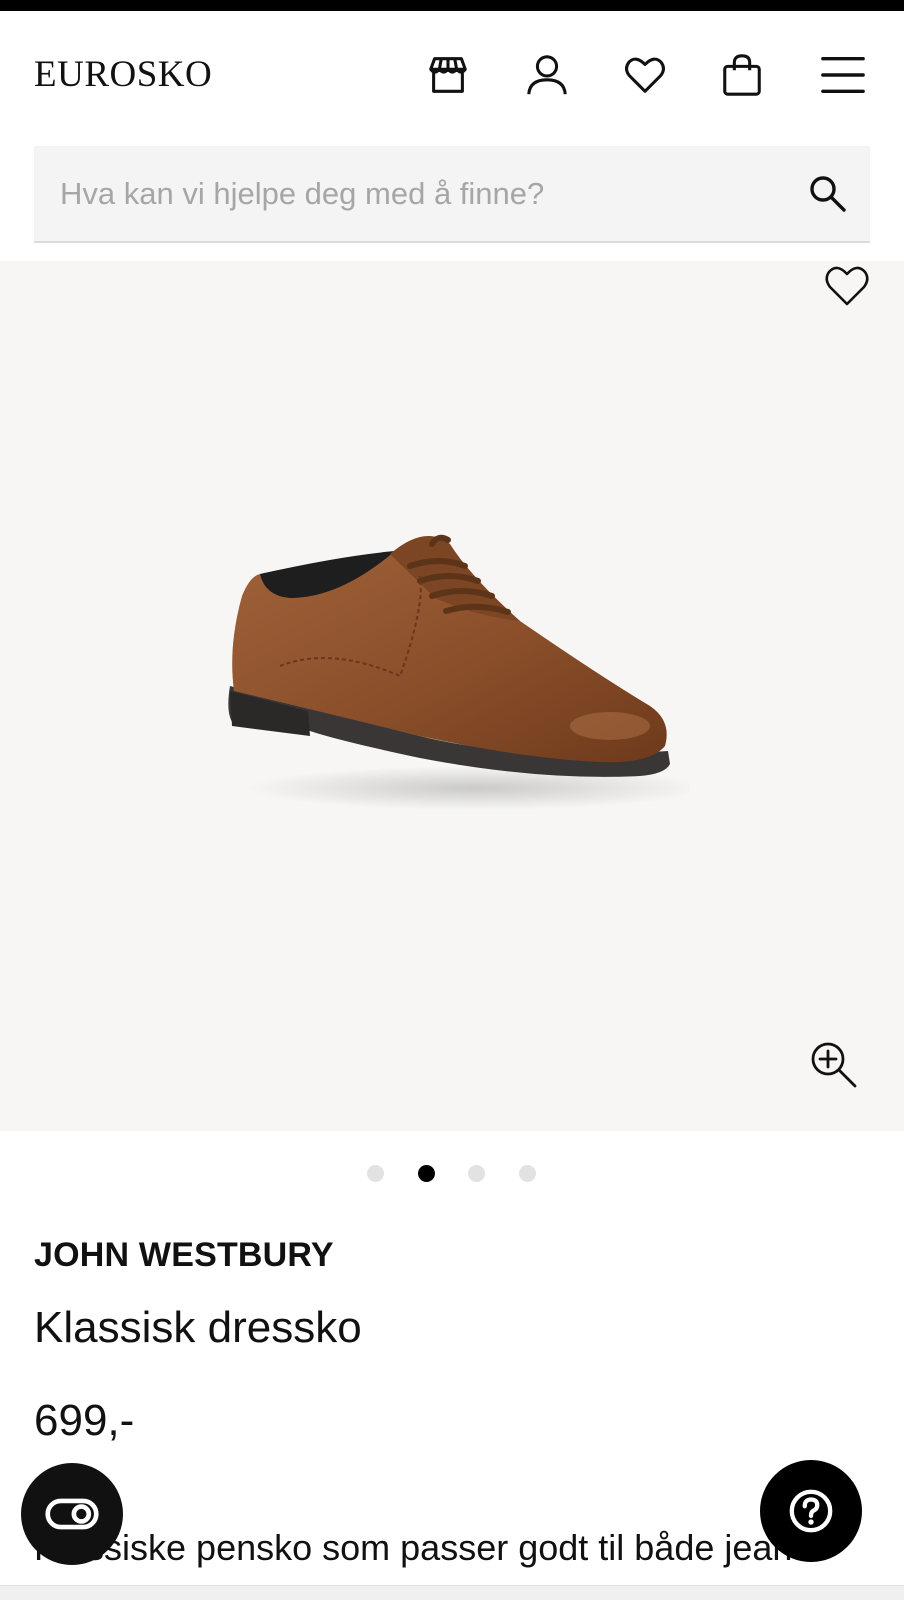 Image resolution: width=904 pixels, height=1600 pixels. What do you see at coordinates (828, 194) in the screenshot?
I see `search-icon` at bounding box center [828, 194].